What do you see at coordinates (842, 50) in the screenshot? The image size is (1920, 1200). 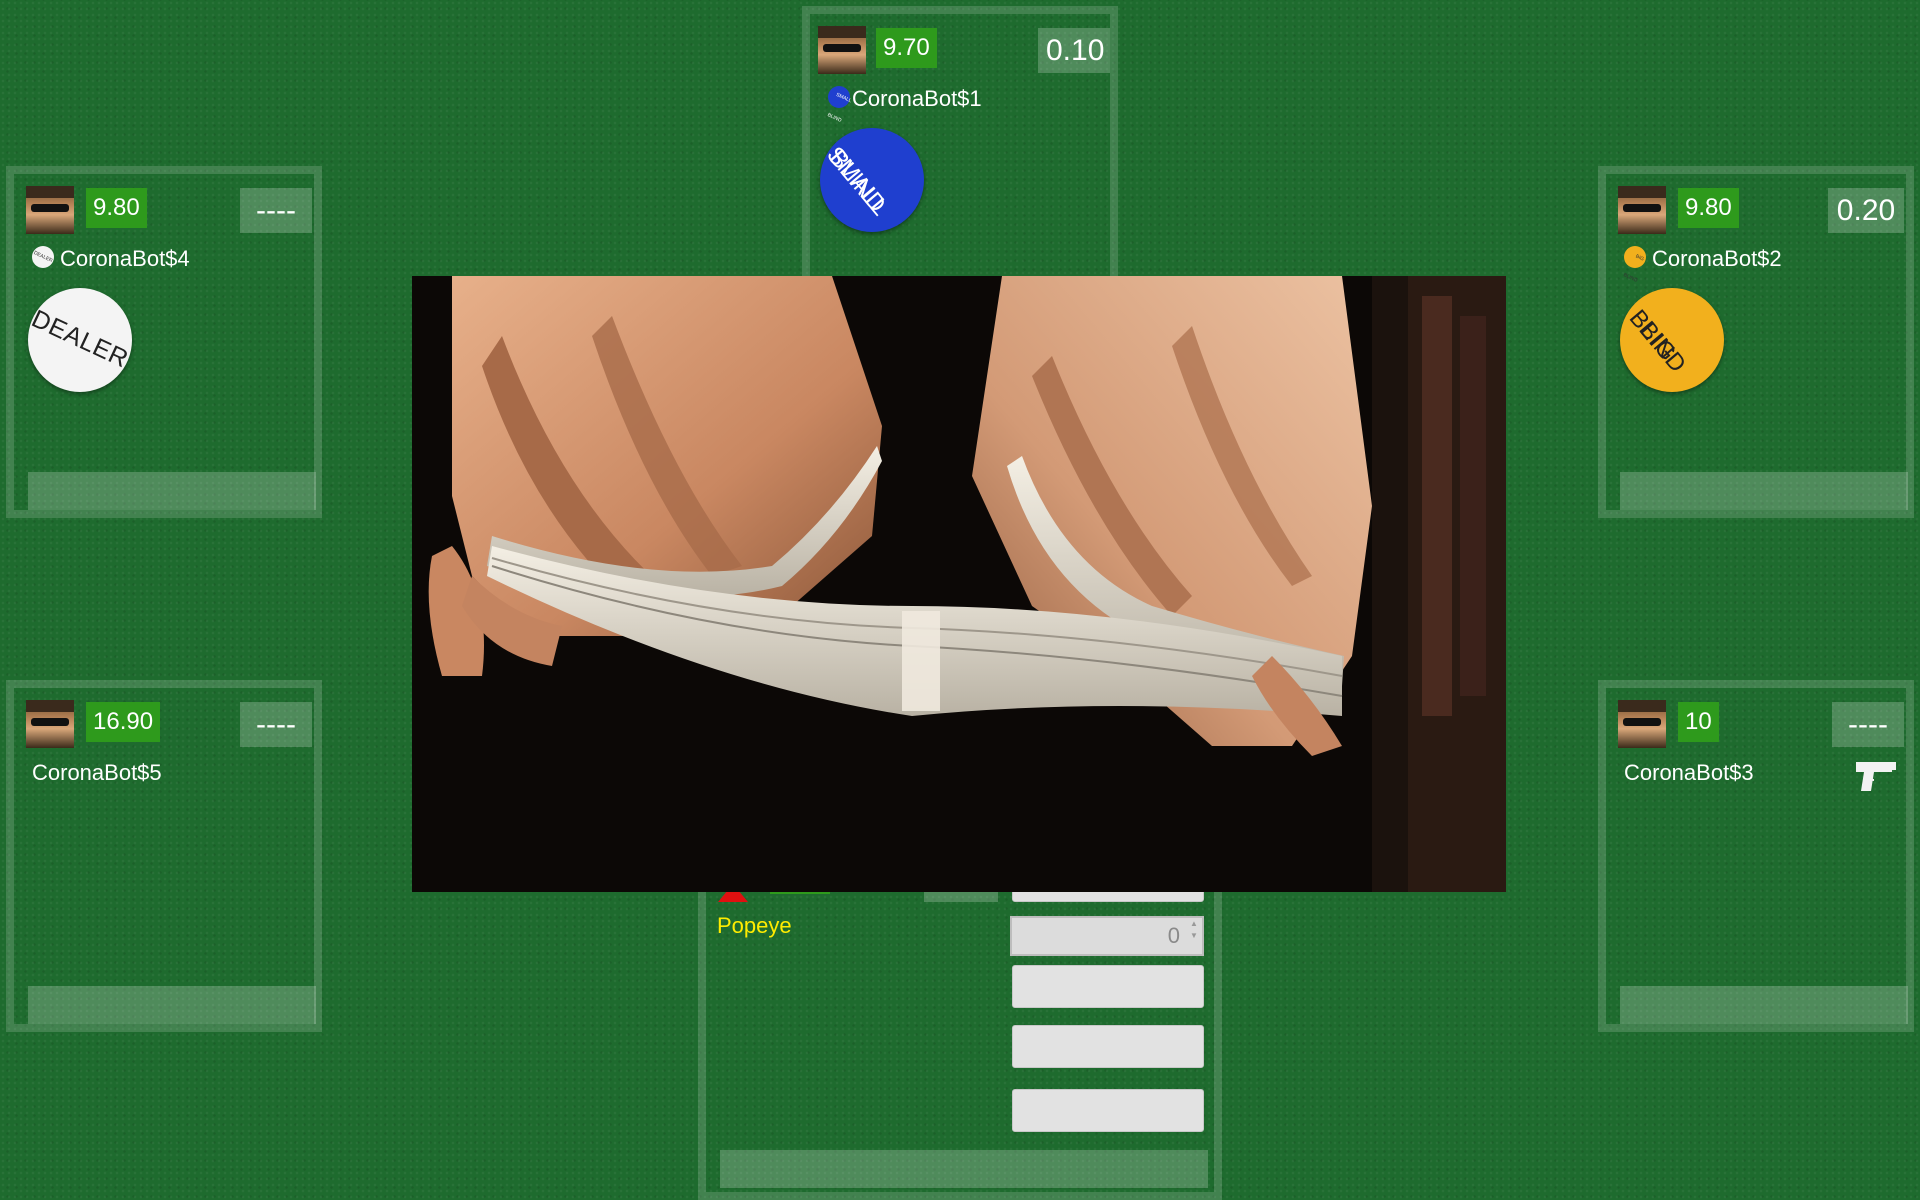 I see `seat-1-avatar` at bounding box center [842, 50].